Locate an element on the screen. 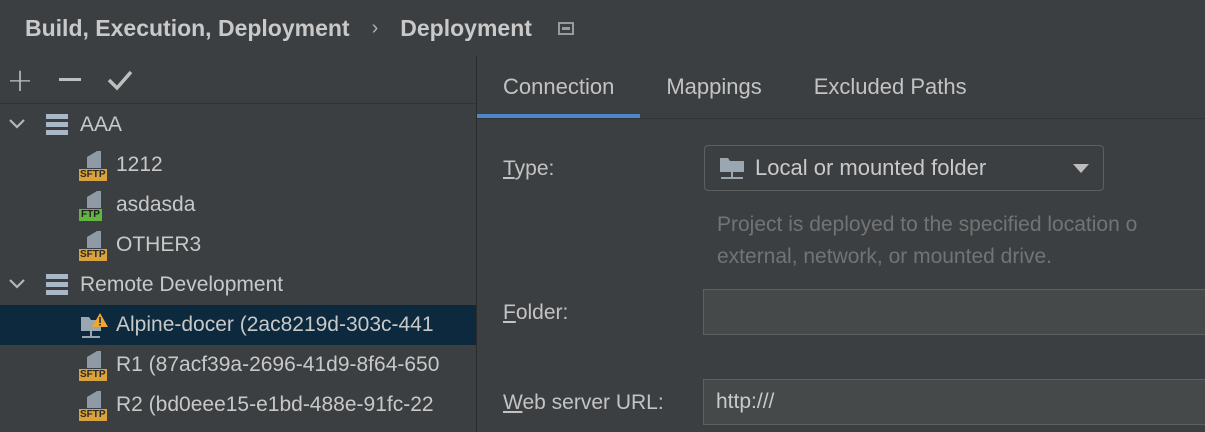  breadcrumb-parent: Build, Execution, Deployment is located at coordinates (187, 28).